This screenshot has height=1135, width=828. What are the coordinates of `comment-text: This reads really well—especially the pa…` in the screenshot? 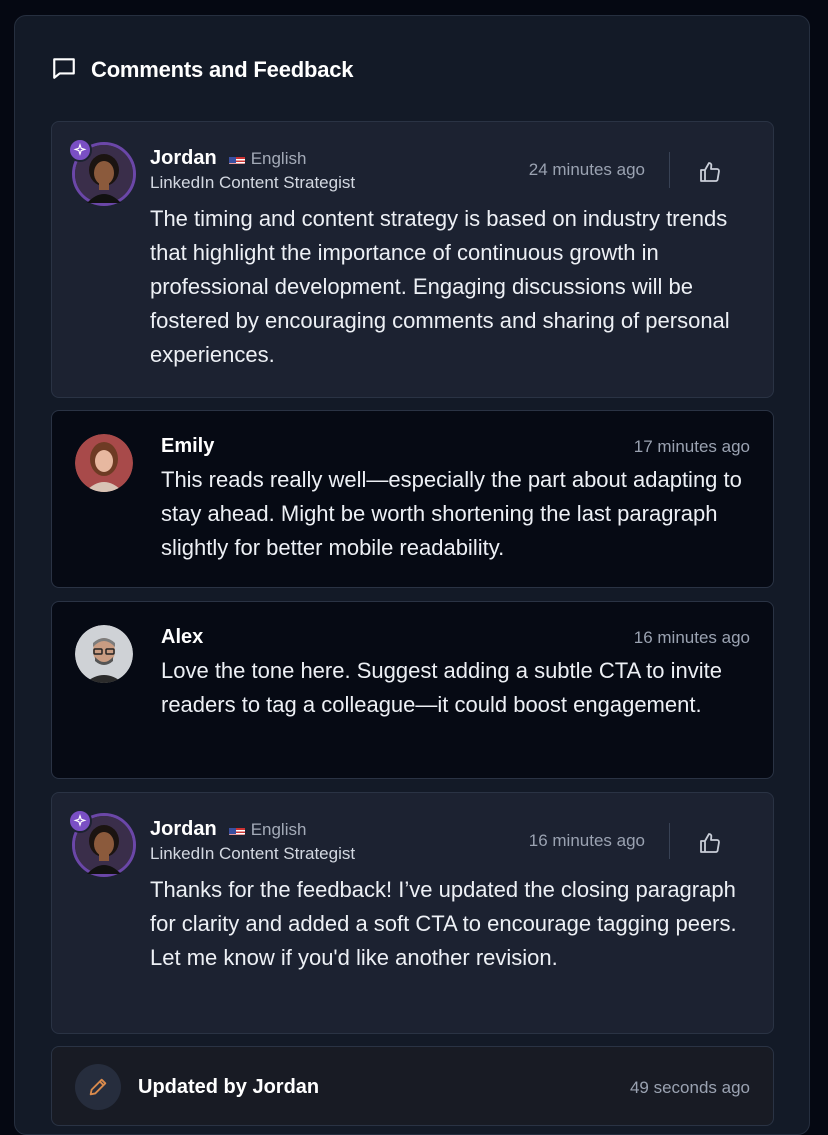 It's located at (451, 513).